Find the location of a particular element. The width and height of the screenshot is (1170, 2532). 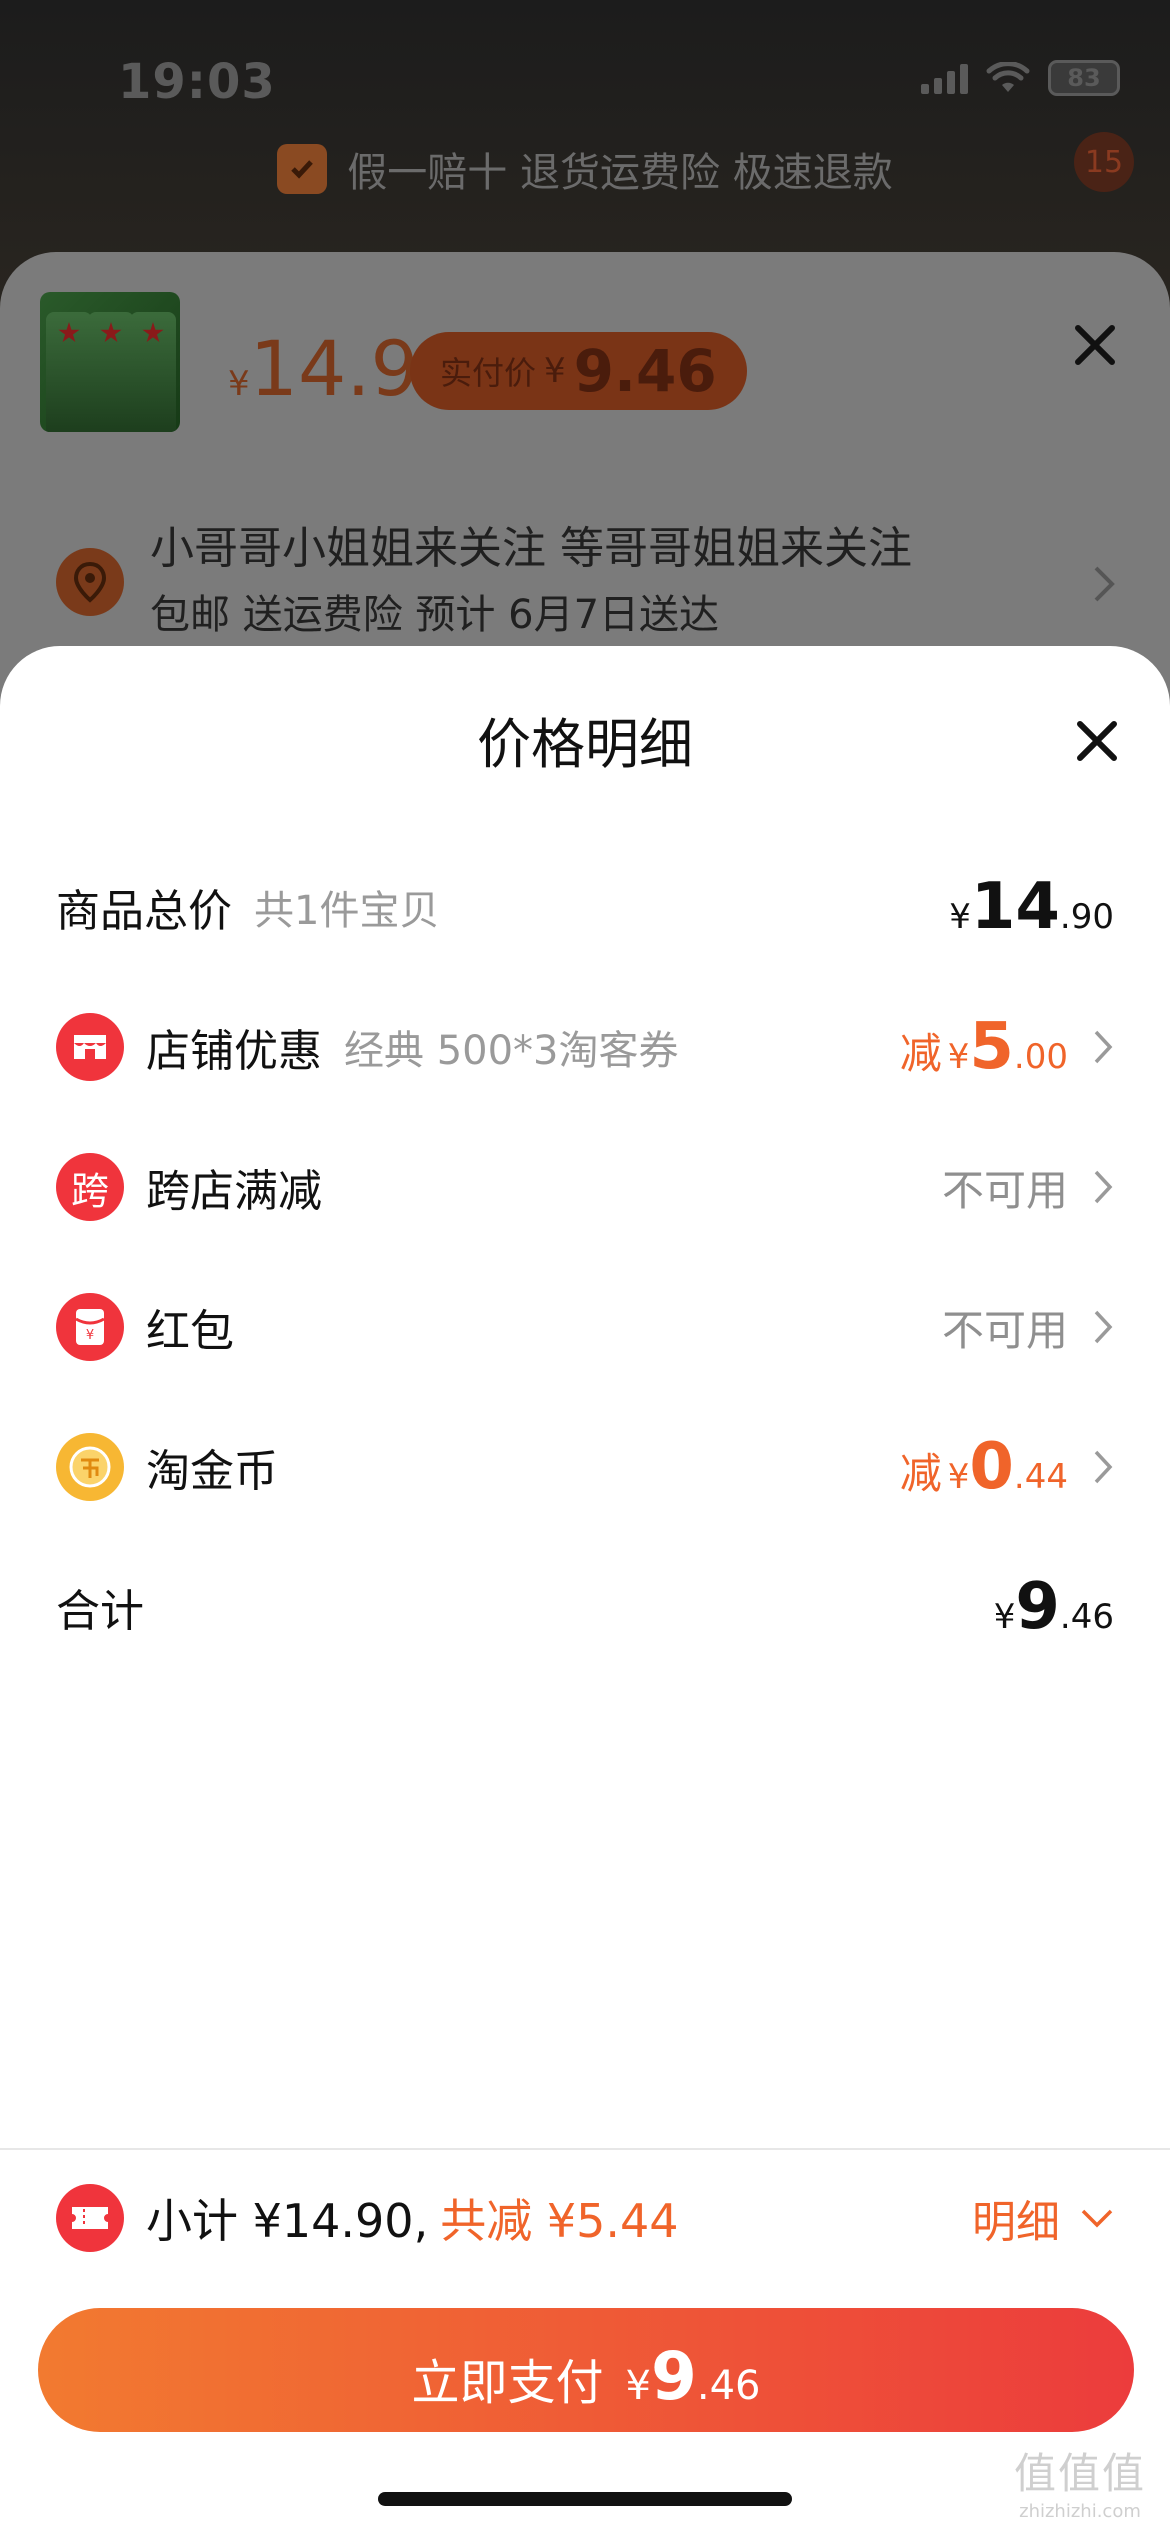

subtotal-text: 小计 ¥14.90, is located at coordinates (287, 2221).